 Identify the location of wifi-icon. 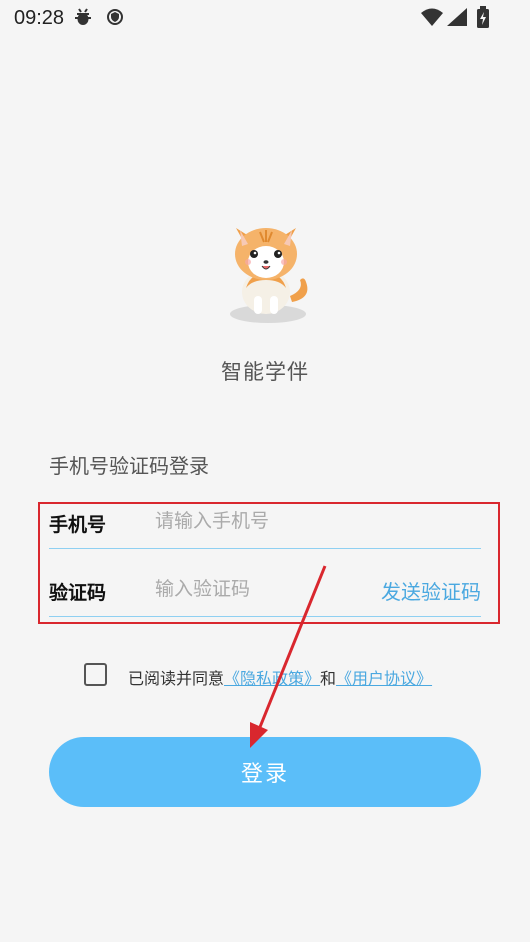
(432, 17).